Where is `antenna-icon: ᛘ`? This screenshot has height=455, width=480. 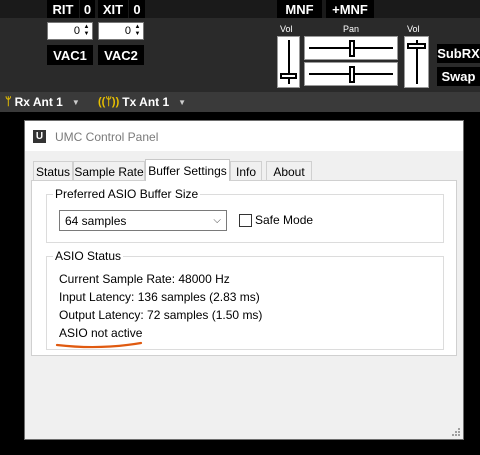
antenna-icon: ᛘ is located at coordinates (8, 102).